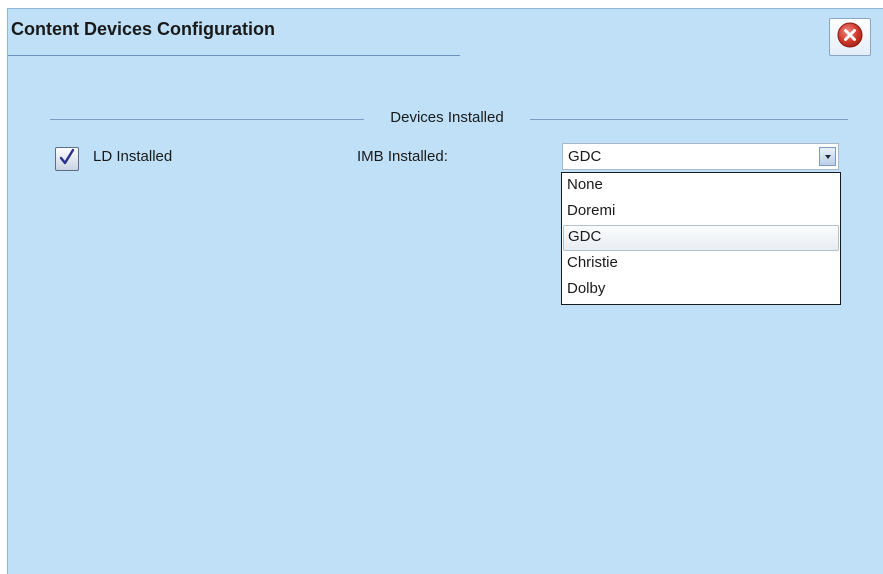 The height and width of the screenshot is (574, 883). Describe the element at coordinates (402, 156) in the screenshot. I see `imb-installed-label: IMB Installed:` at that location.